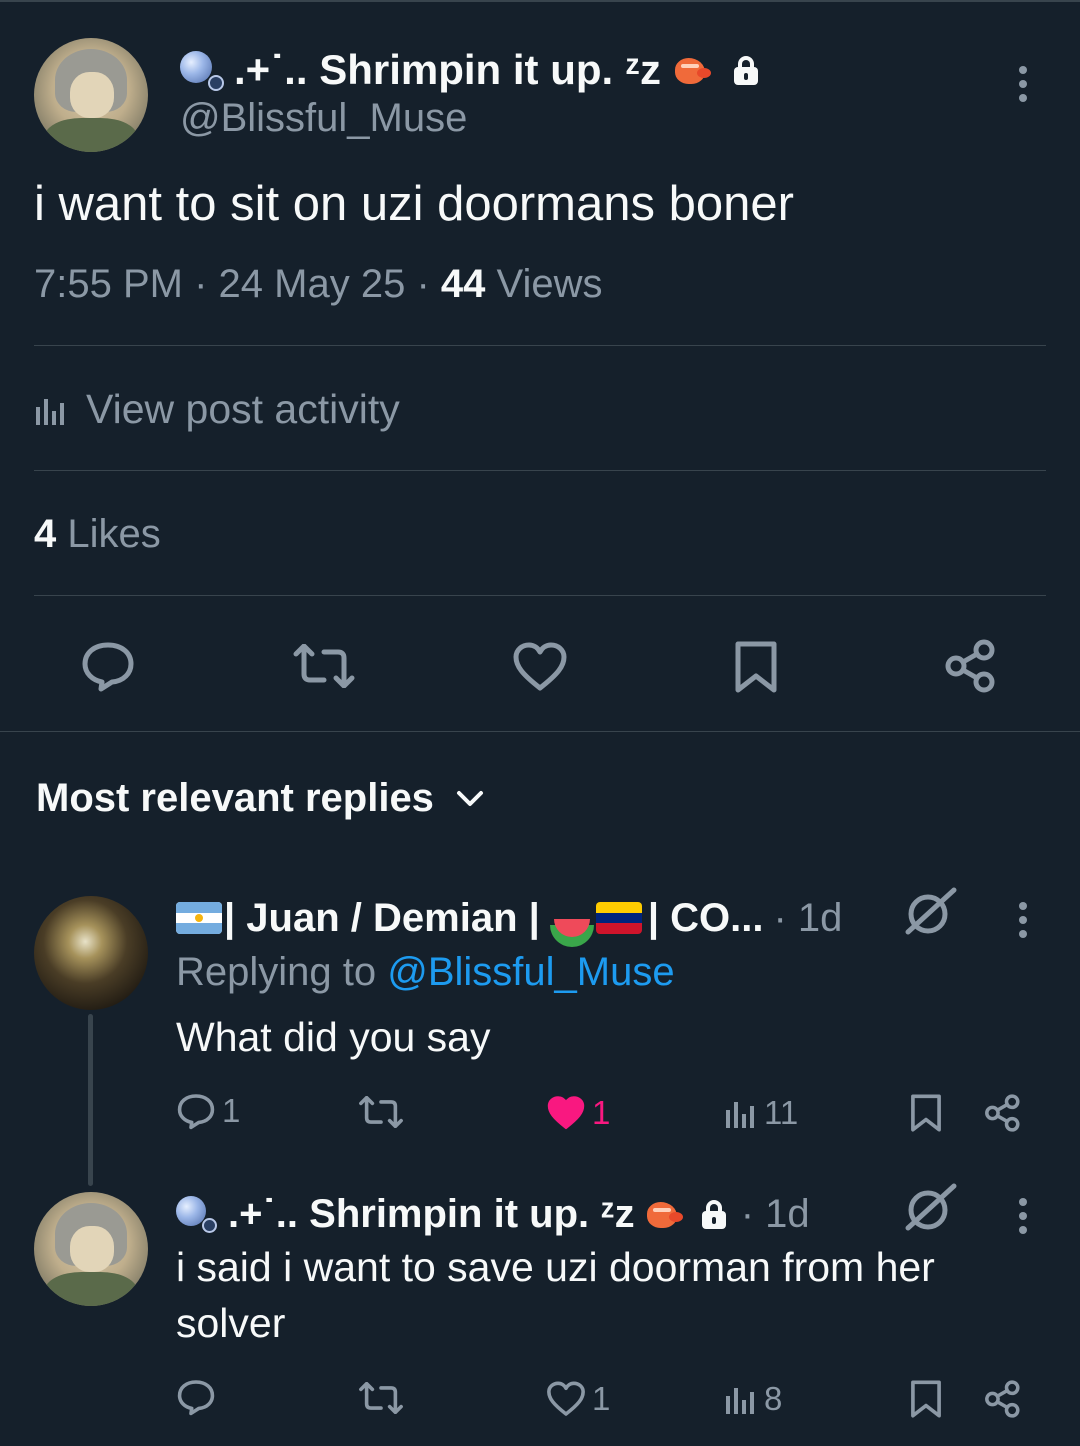 The width and height of the screenshot is (1080, 1446). What do you see at coordinates (463, 284) in the screenshot?
I see `views-count: 44` at bounding box center [463, 284].